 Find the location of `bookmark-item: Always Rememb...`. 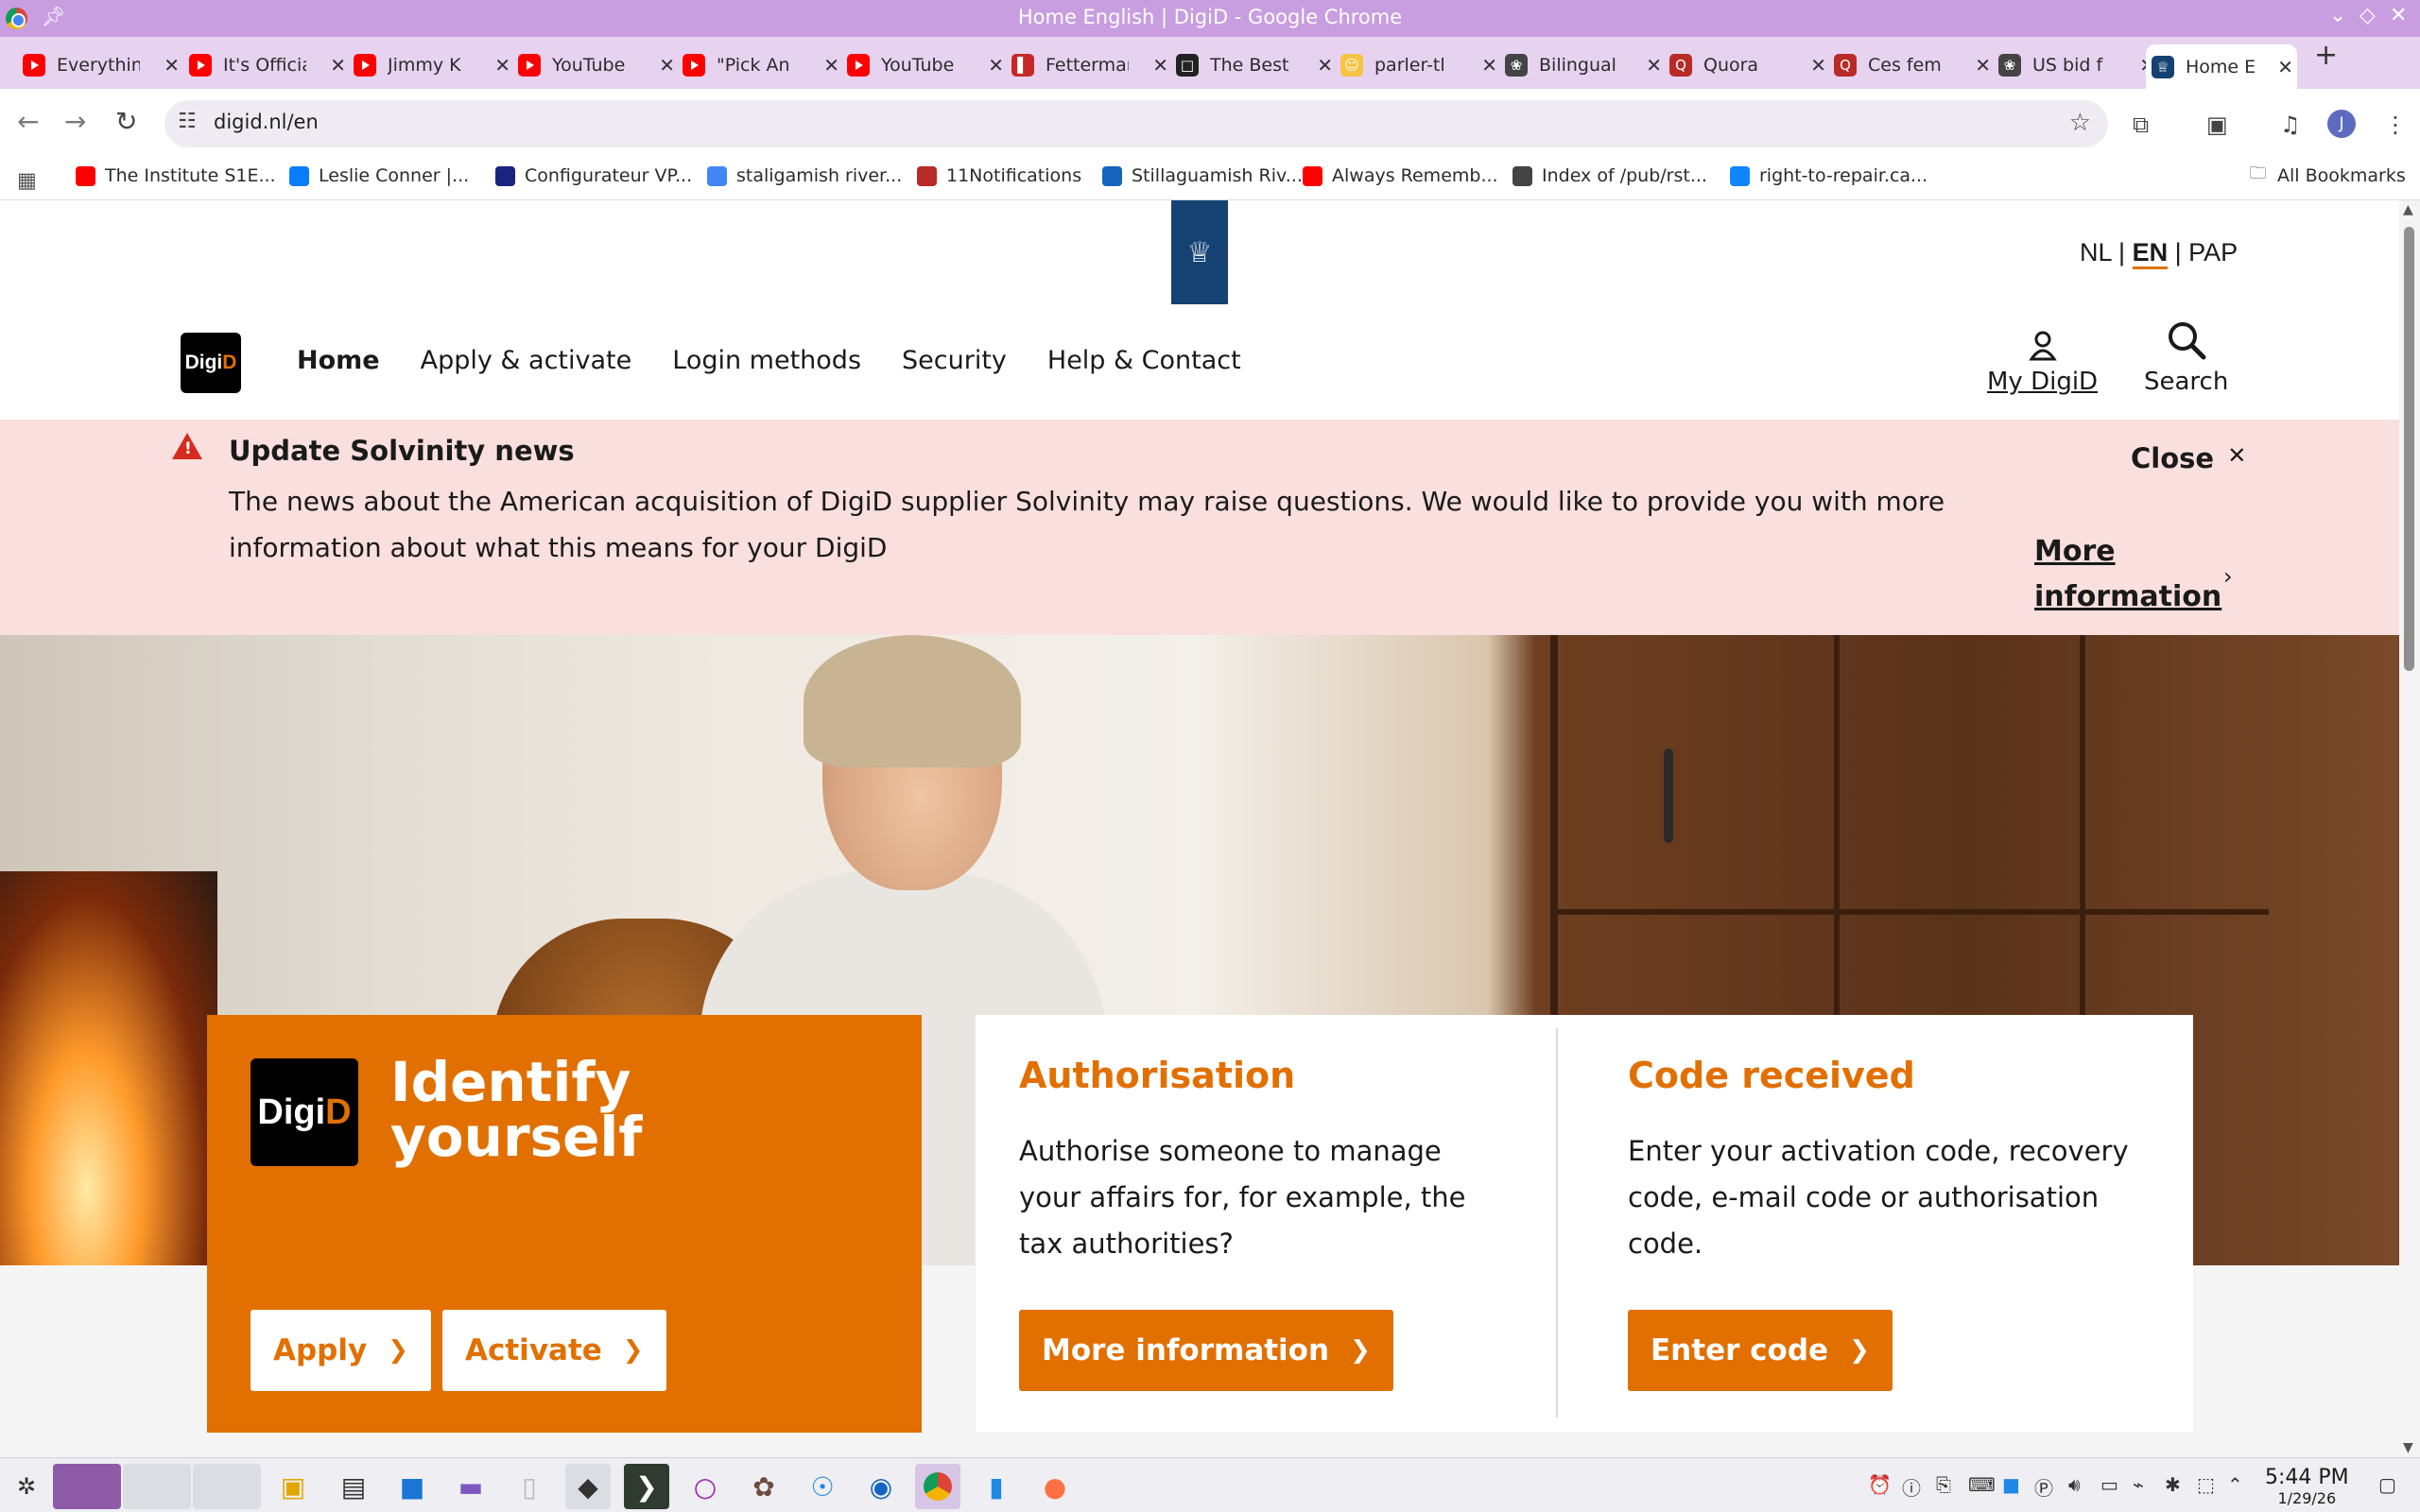

bookmark-item: Always Rememb... is located at coordinates (1400, 175).